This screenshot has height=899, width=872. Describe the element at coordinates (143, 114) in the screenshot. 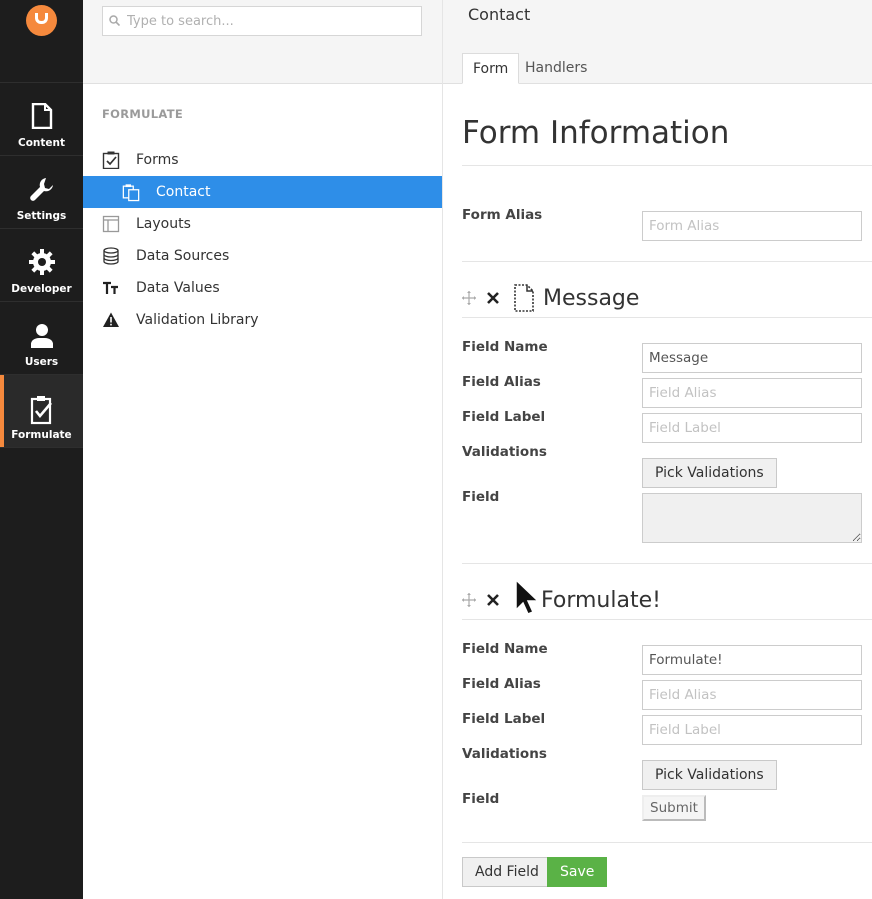

I see `tree-section-title: FORMULATE` at that location.